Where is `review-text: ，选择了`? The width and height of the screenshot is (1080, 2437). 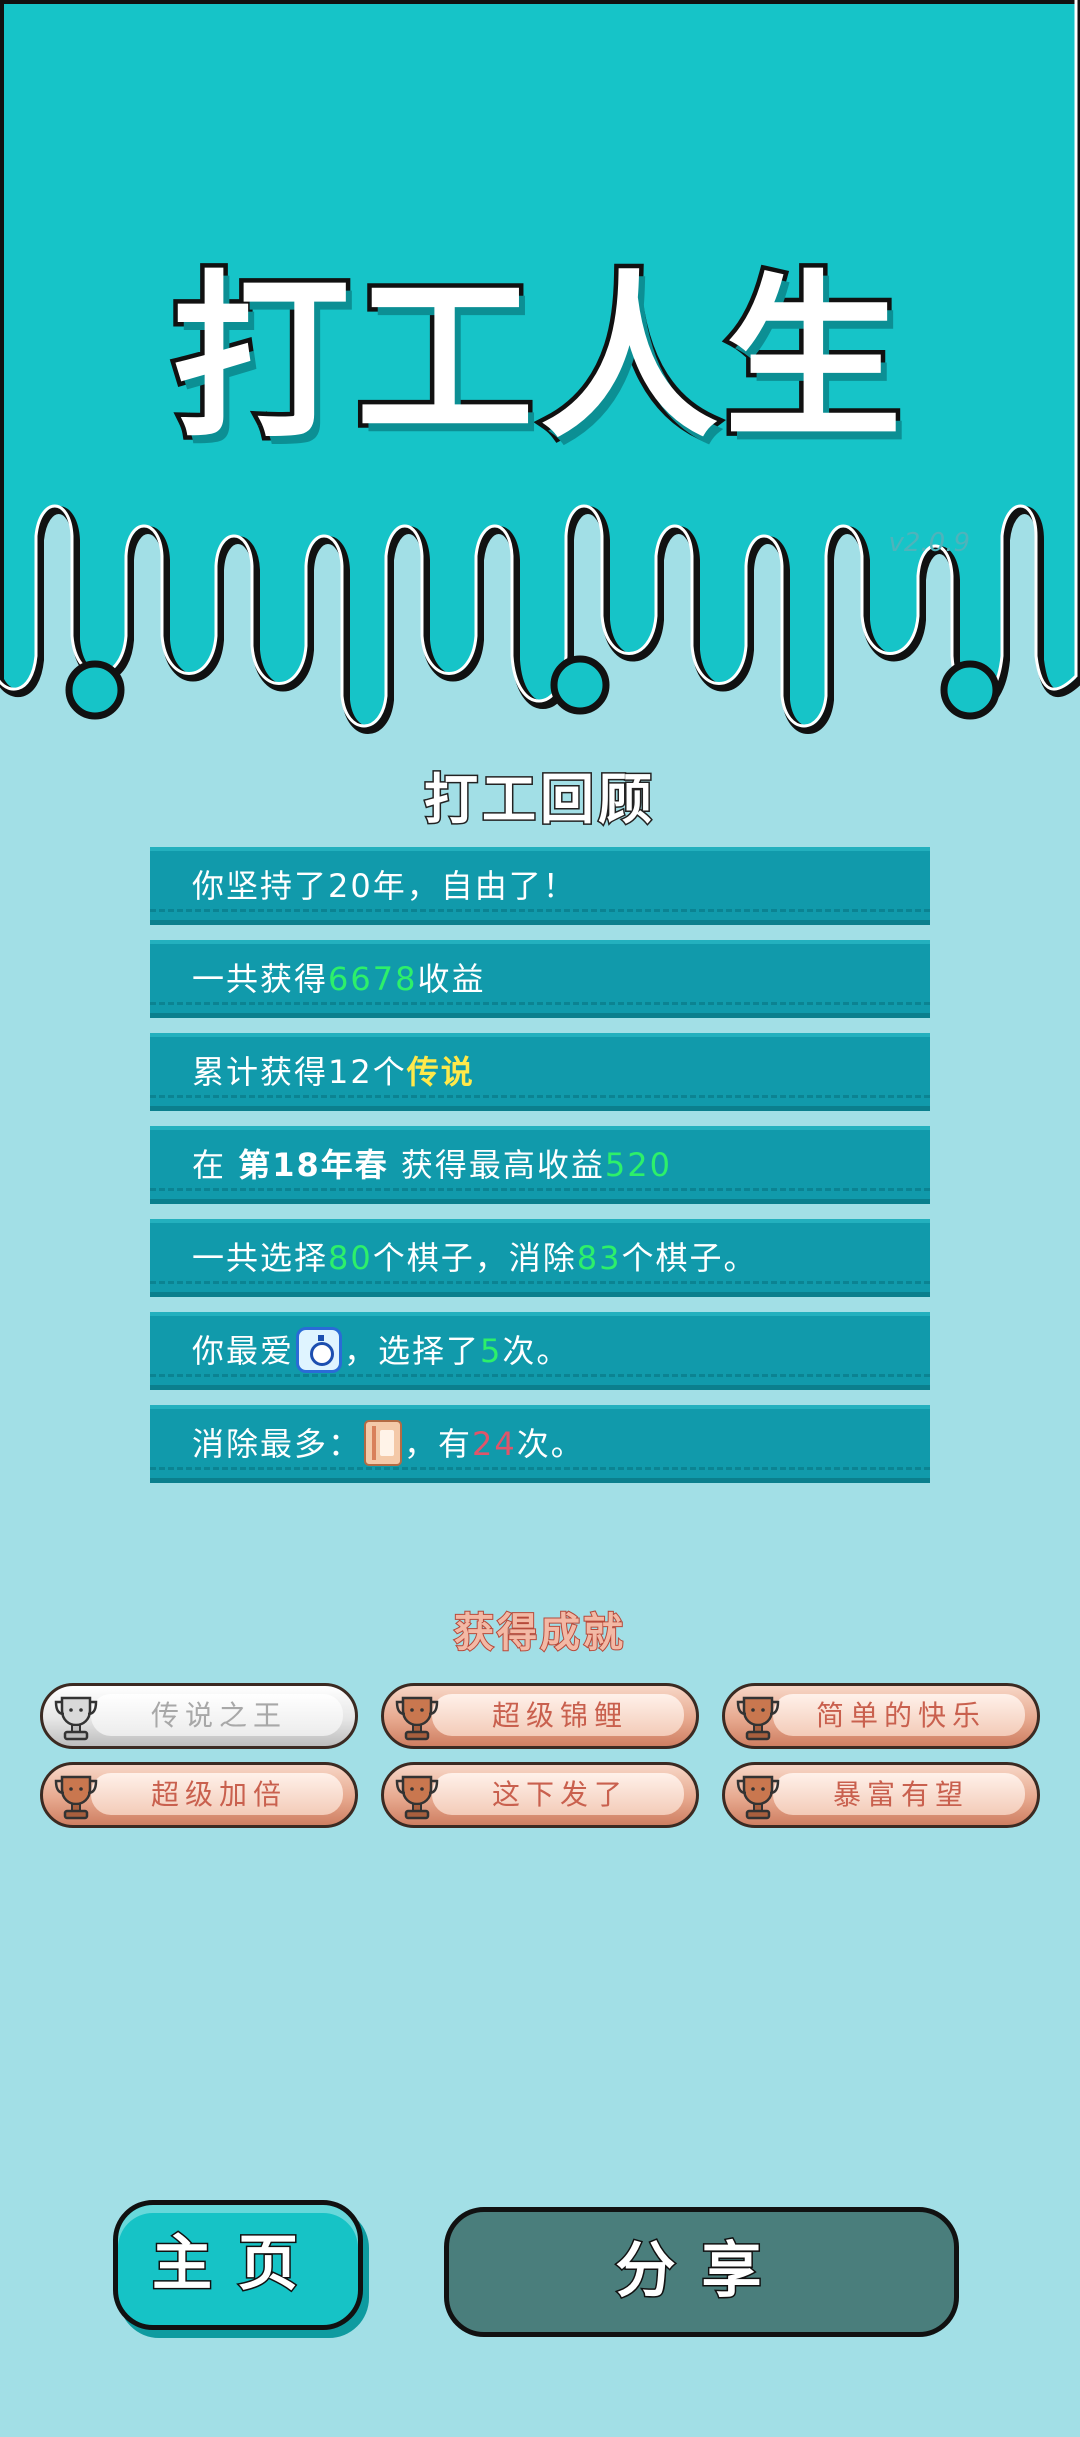 review-text: ，选择了 is located at coordinates (412, 1351).